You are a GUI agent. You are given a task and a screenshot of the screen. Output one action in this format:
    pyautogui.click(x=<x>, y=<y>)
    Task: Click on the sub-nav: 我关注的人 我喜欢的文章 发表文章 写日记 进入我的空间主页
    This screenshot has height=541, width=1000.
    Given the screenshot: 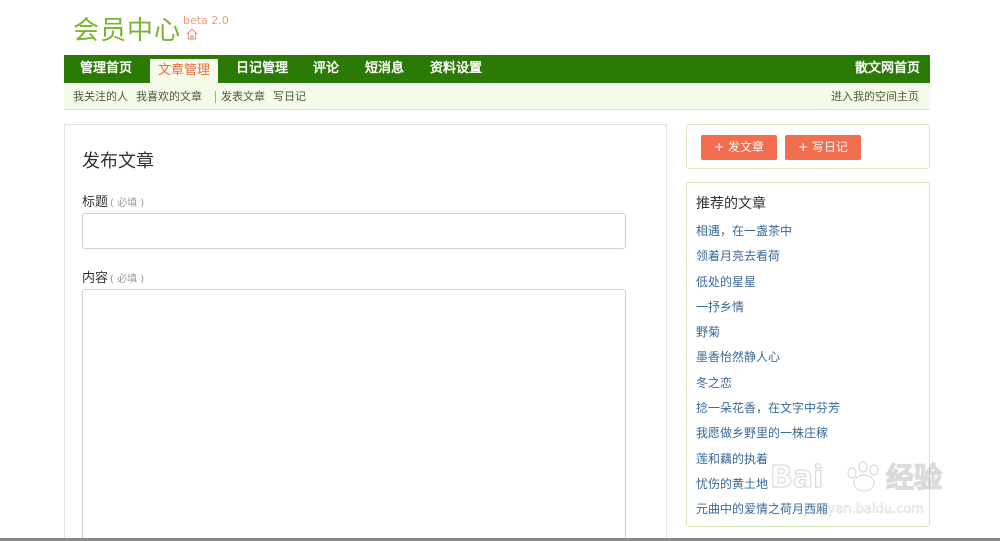 What is the action you would take?
    pyautogui.click(x=497, y=96)
    